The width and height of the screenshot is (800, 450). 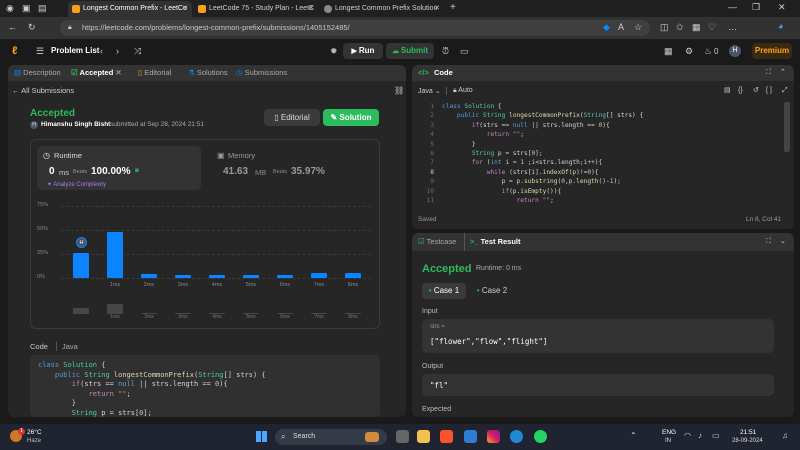 What do you see at coordinates (696, 27) in the screenshot?
I see `collections-icon: ▦` at bounding box center [696, 27].